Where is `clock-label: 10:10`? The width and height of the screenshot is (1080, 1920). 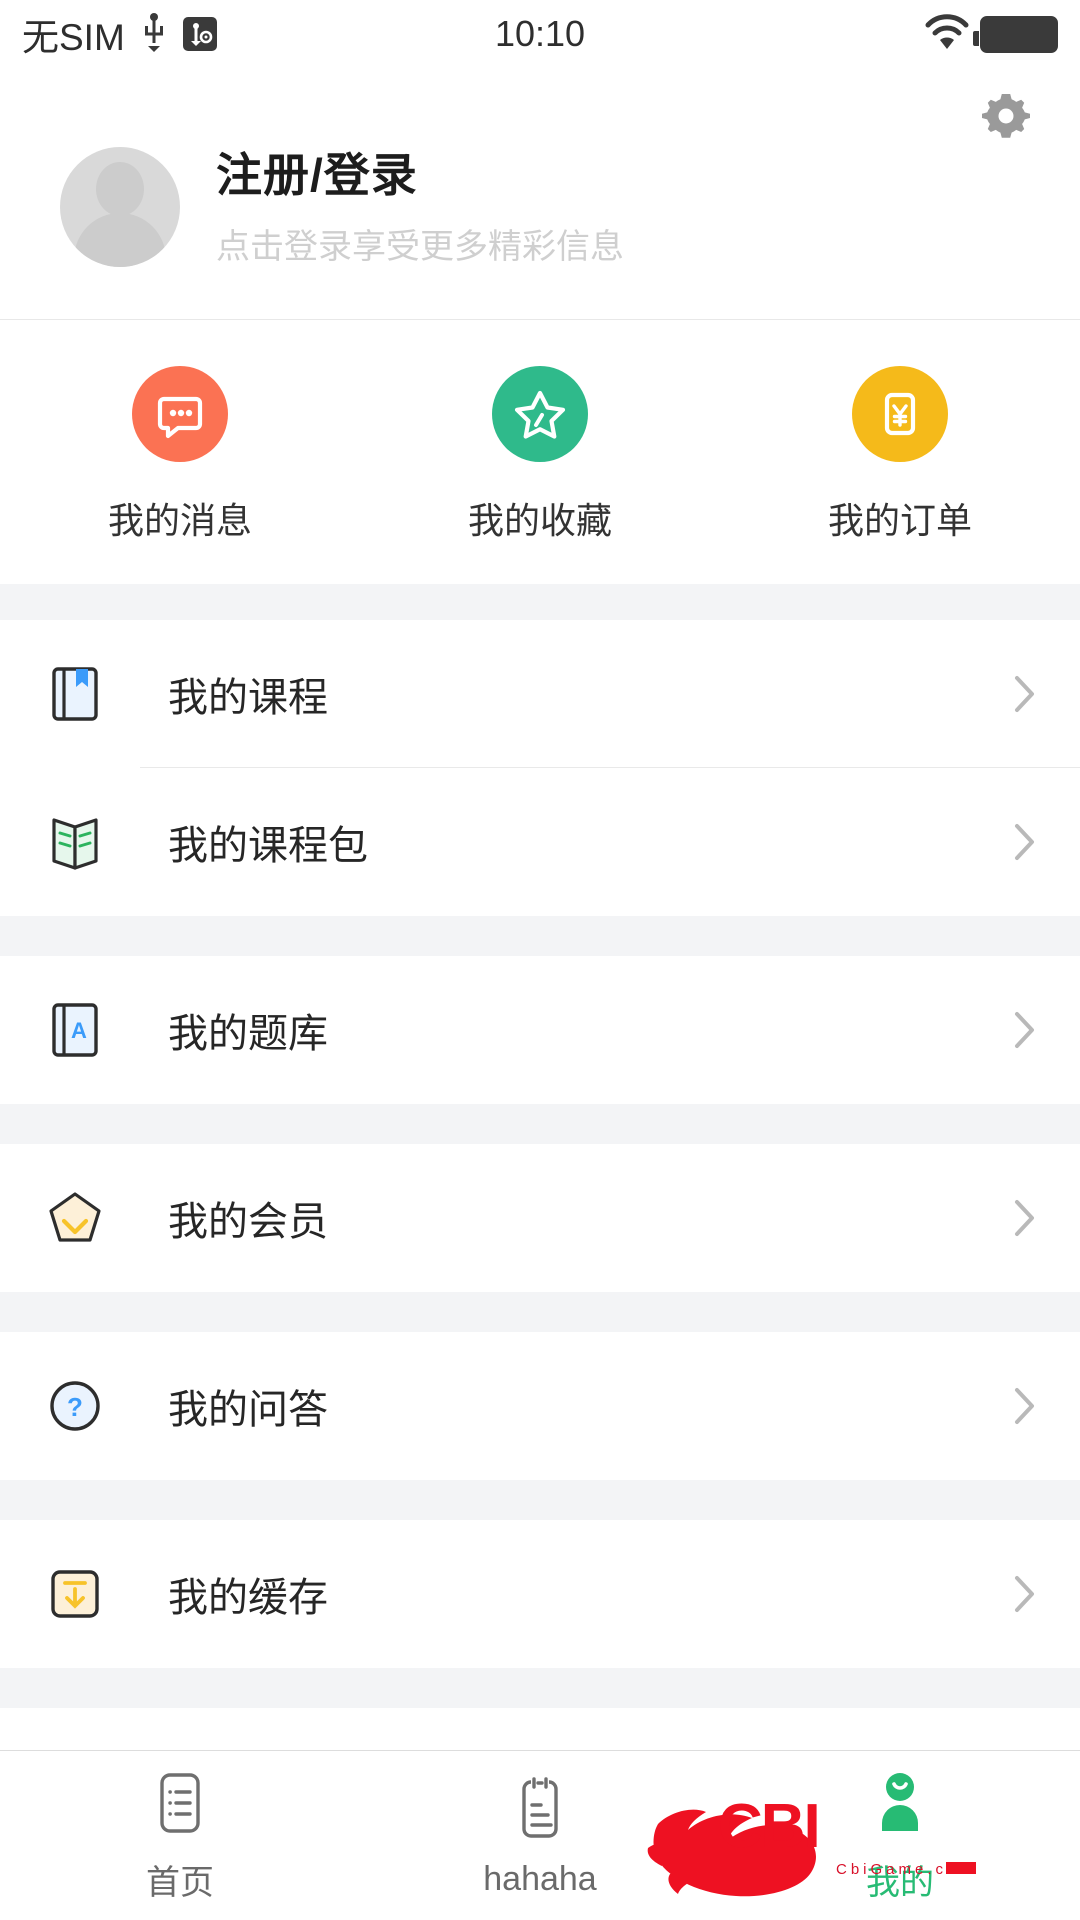 clock-label: 10:10 is located at coordinates (540, 33).